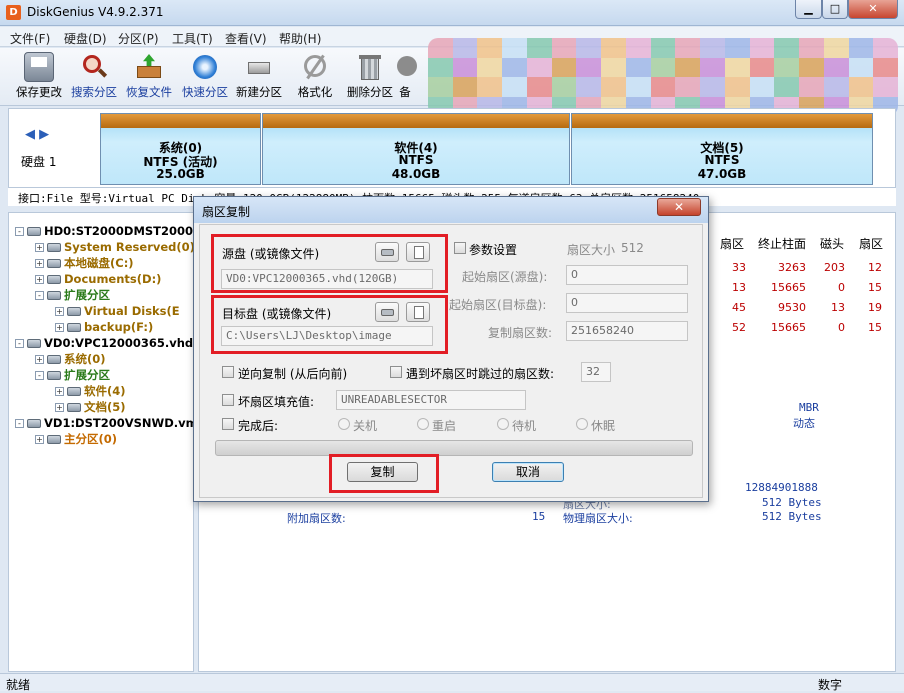 The image size is (904, 693). I want to click on new-partition-button: 新建分区, so click(259, 76).